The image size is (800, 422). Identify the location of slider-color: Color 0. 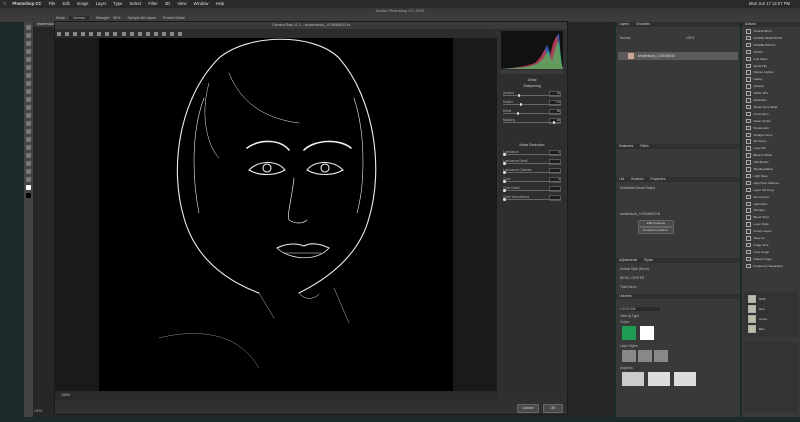
(532, 180).